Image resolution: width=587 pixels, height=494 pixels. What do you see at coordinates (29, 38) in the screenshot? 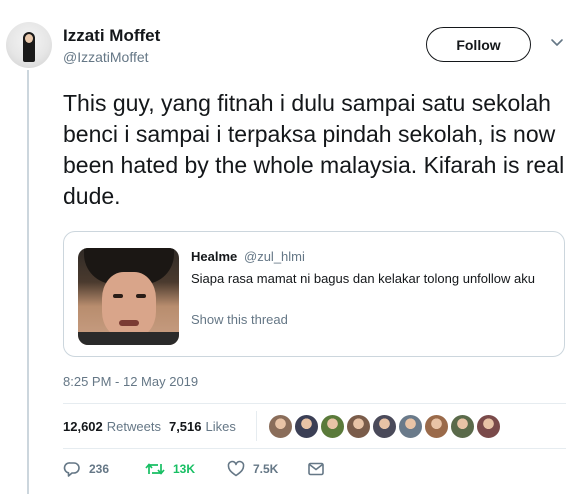
I see `avatar-face` at bounding box center [29, 38].